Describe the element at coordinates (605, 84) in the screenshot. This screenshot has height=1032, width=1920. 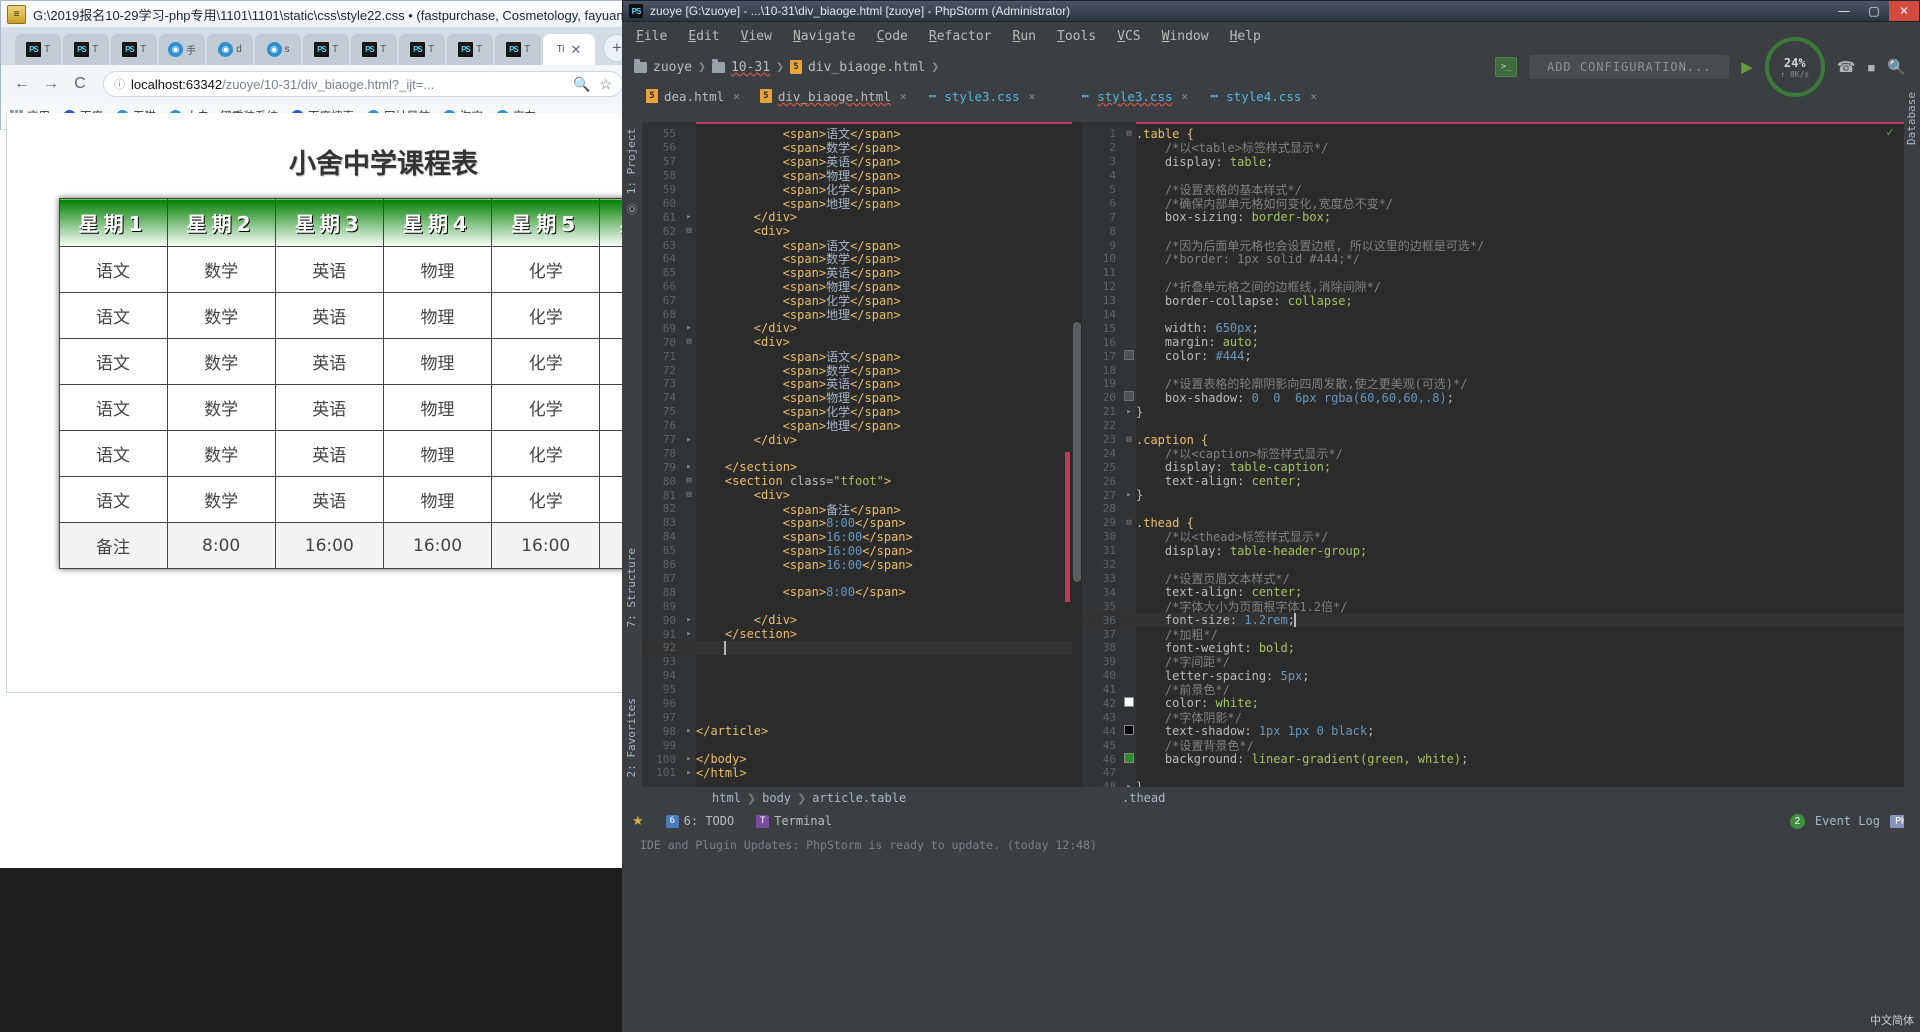
I see `bookmark-star-icon: ☆` at that location.